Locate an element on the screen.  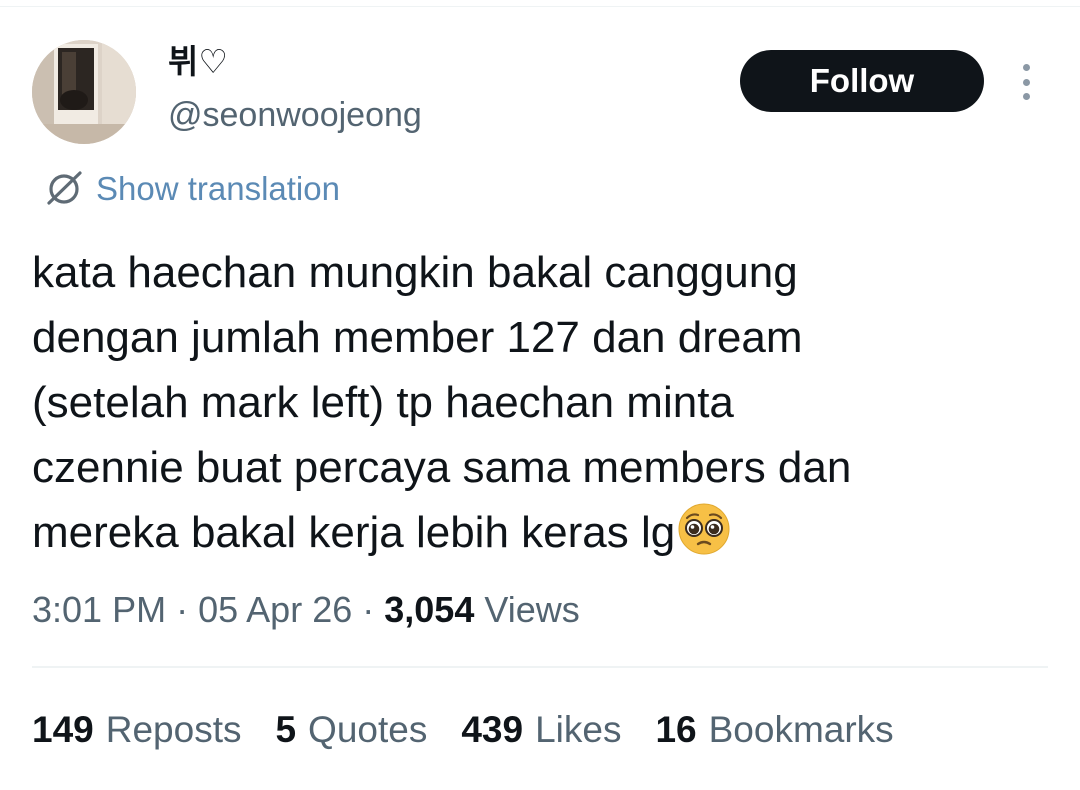
tweet-meta: 3:01 PM · 05 Apr 26 · 3,054 Views is located at coordinates (306, 610).